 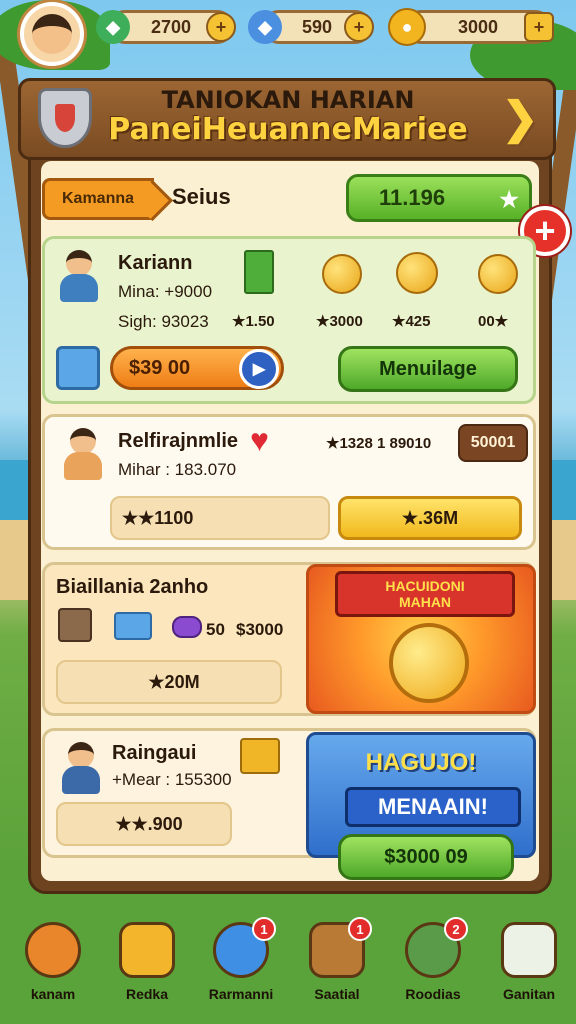 What do you see at coordinates (172, 779) in the screenshot?
I see `card4-line1: +Mear : 155300` at bounding box center [172, 779].